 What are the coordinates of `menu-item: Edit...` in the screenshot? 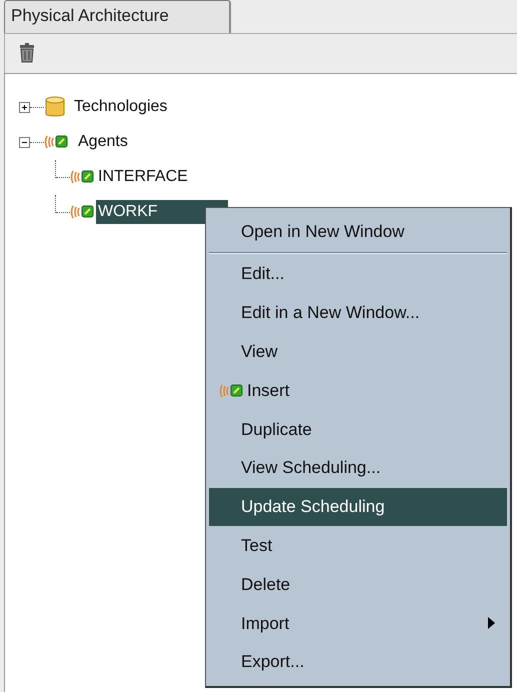 It's located at (358, 274).